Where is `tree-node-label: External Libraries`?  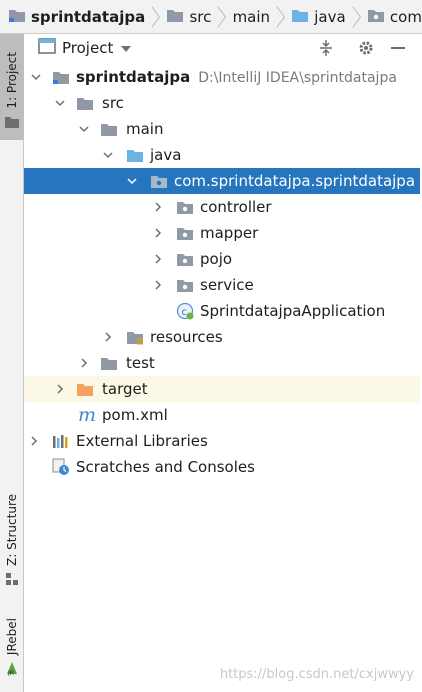 tree-node-label: External Libraries is located at coordinates (142, 441).